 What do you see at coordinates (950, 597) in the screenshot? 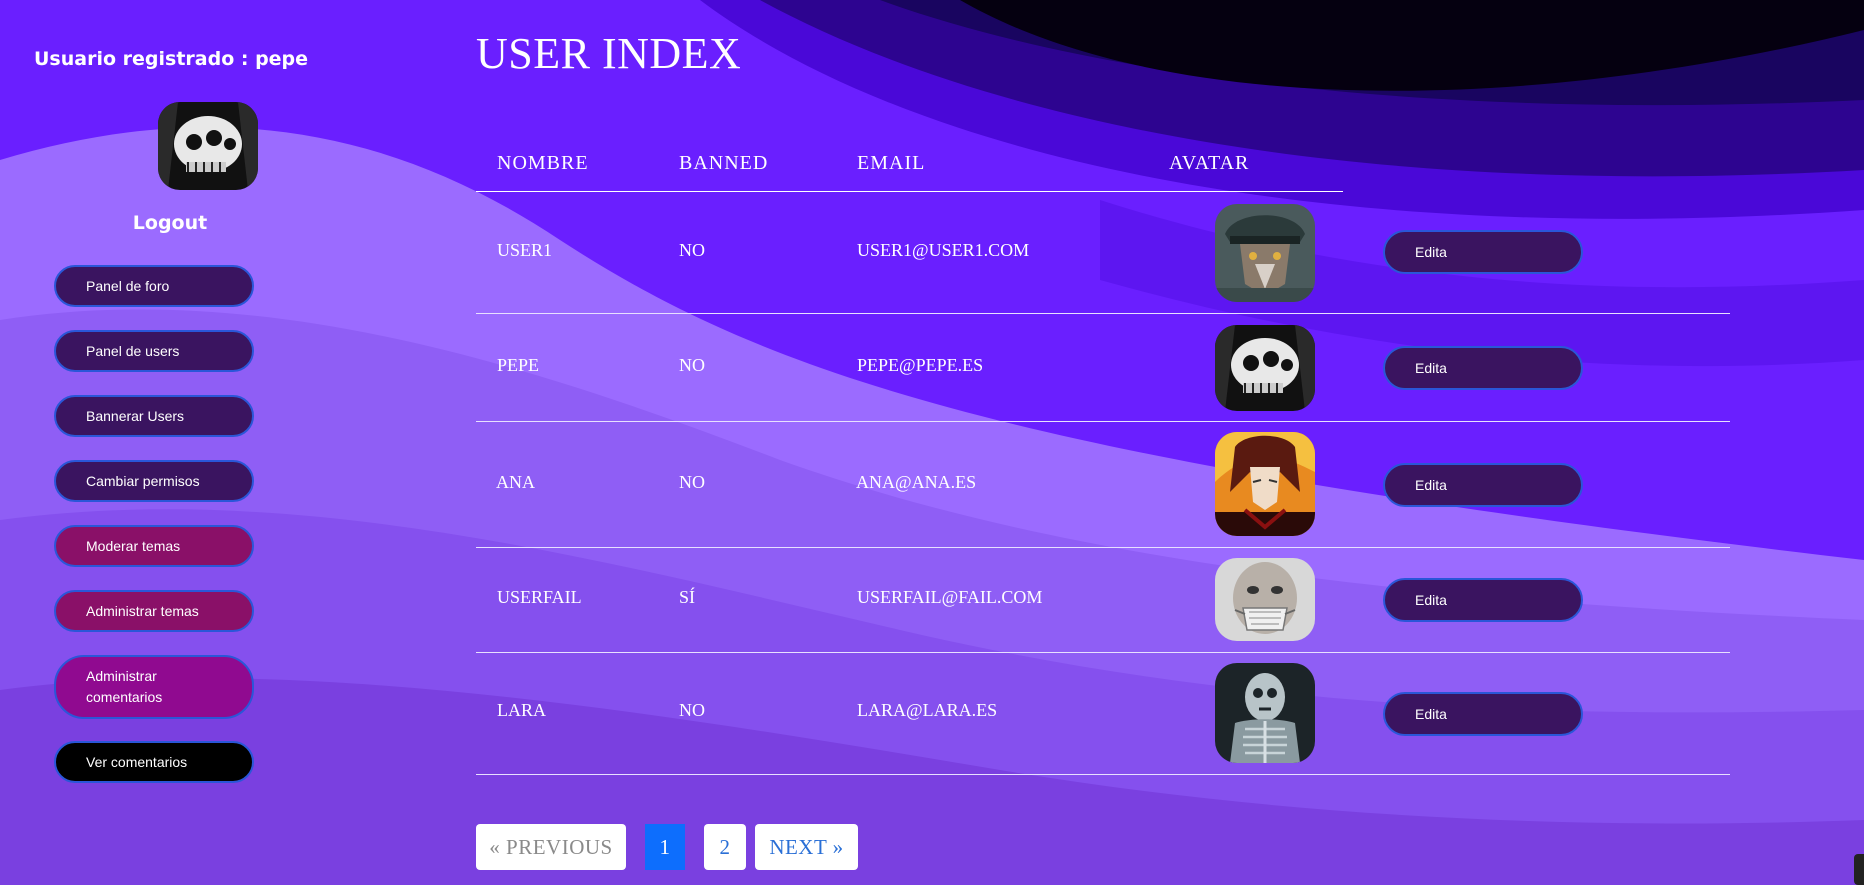
I see `cell-email: USERFAIL@FAIL.COM` at bounding box center [950, 597].